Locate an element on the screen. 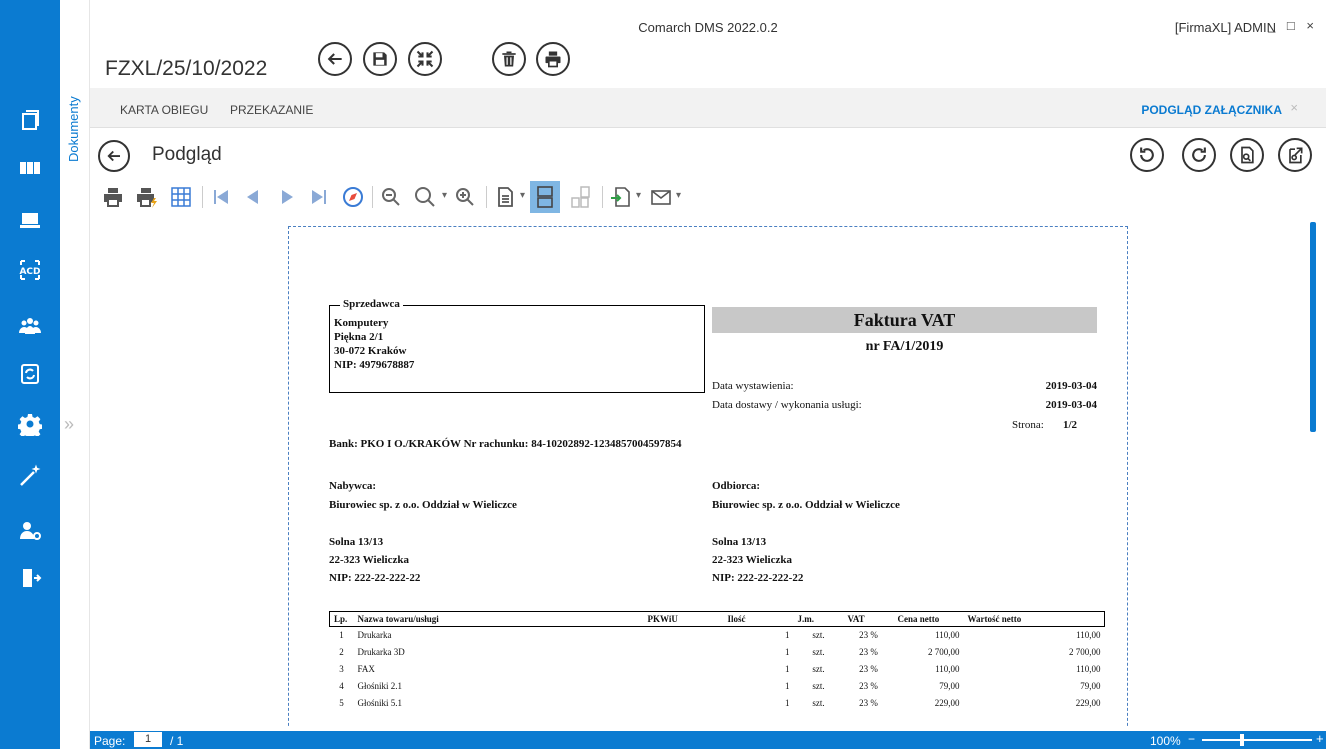 This screenshot has width=1326, height=749. rotate-right-button is located at coordinates (1199, 155).